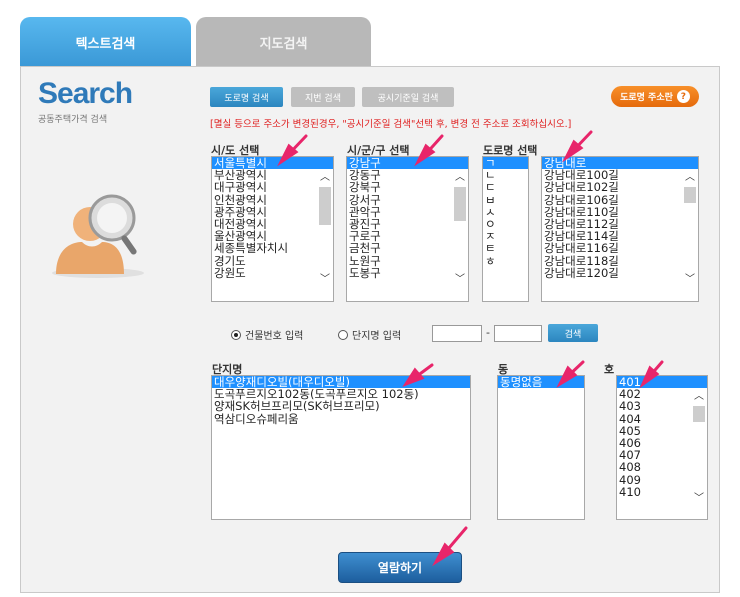  What do you see at coordinates (341, 406) in the screenshot?
I see `list-item: 양재SK허브프리모(SK허브프리모)` at bounding box center [341, 406].